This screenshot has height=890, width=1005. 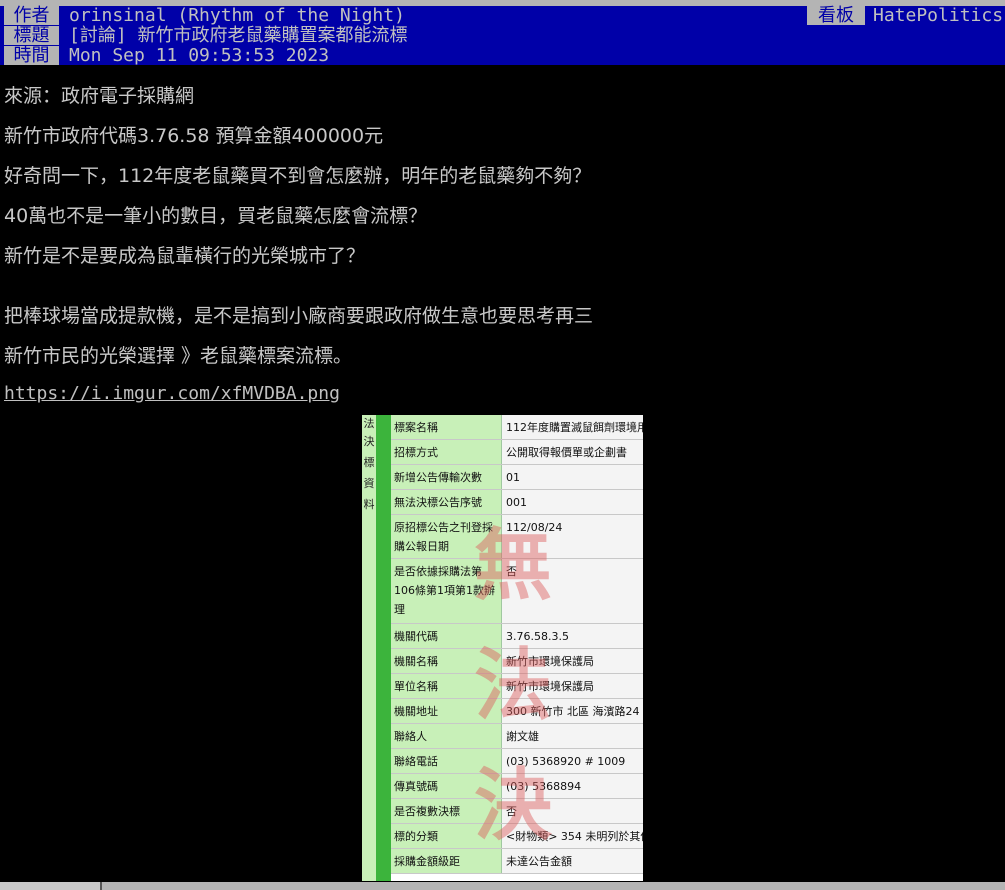 I want to click on table-row: 是否依據採購法第 106條第1項第1款辦 理 否, so click(x=517, y=591).